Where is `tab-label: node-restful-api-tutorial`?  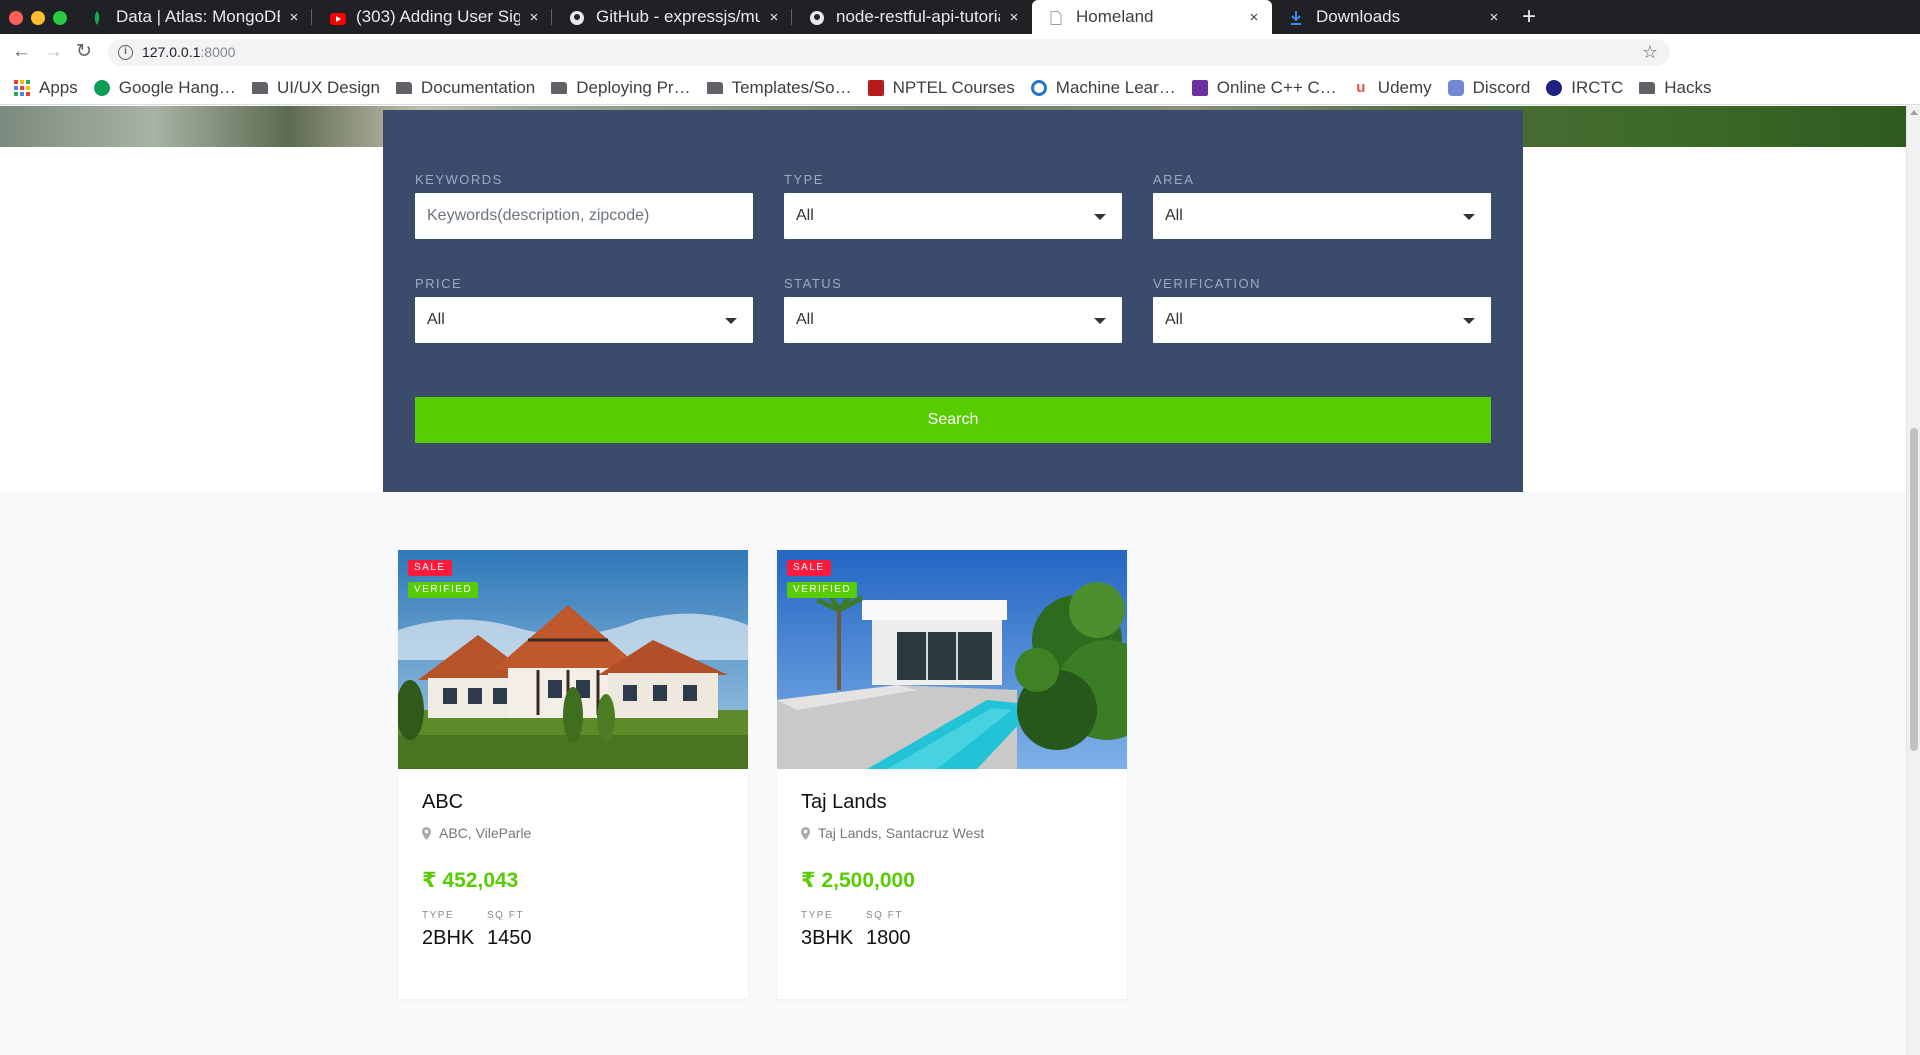 tab-label: node-restful-api-tutorial is located at coordinates (918, 16).